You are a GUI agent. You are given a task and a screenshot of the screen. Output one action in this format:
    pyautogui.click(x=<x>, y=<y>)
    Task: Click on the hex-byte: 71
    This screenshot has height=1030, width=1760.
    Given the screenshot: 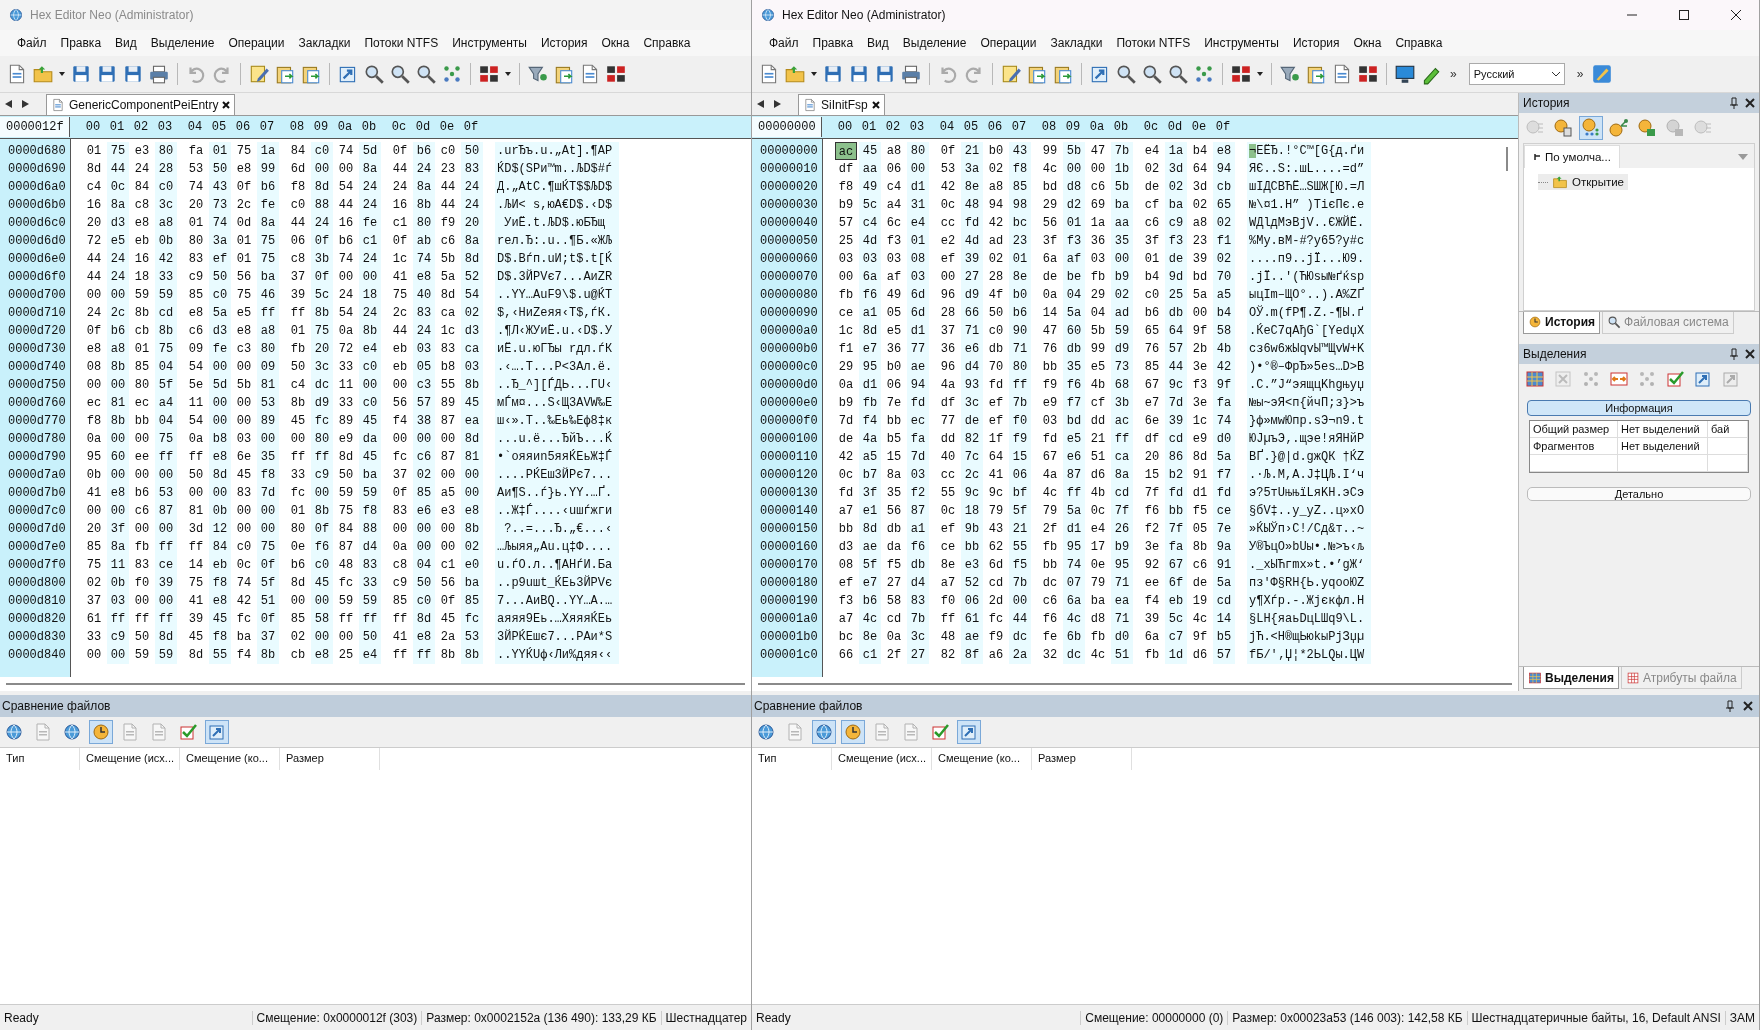 What is the action you would take?
    pyautogui.click(x=972, y=331)
    